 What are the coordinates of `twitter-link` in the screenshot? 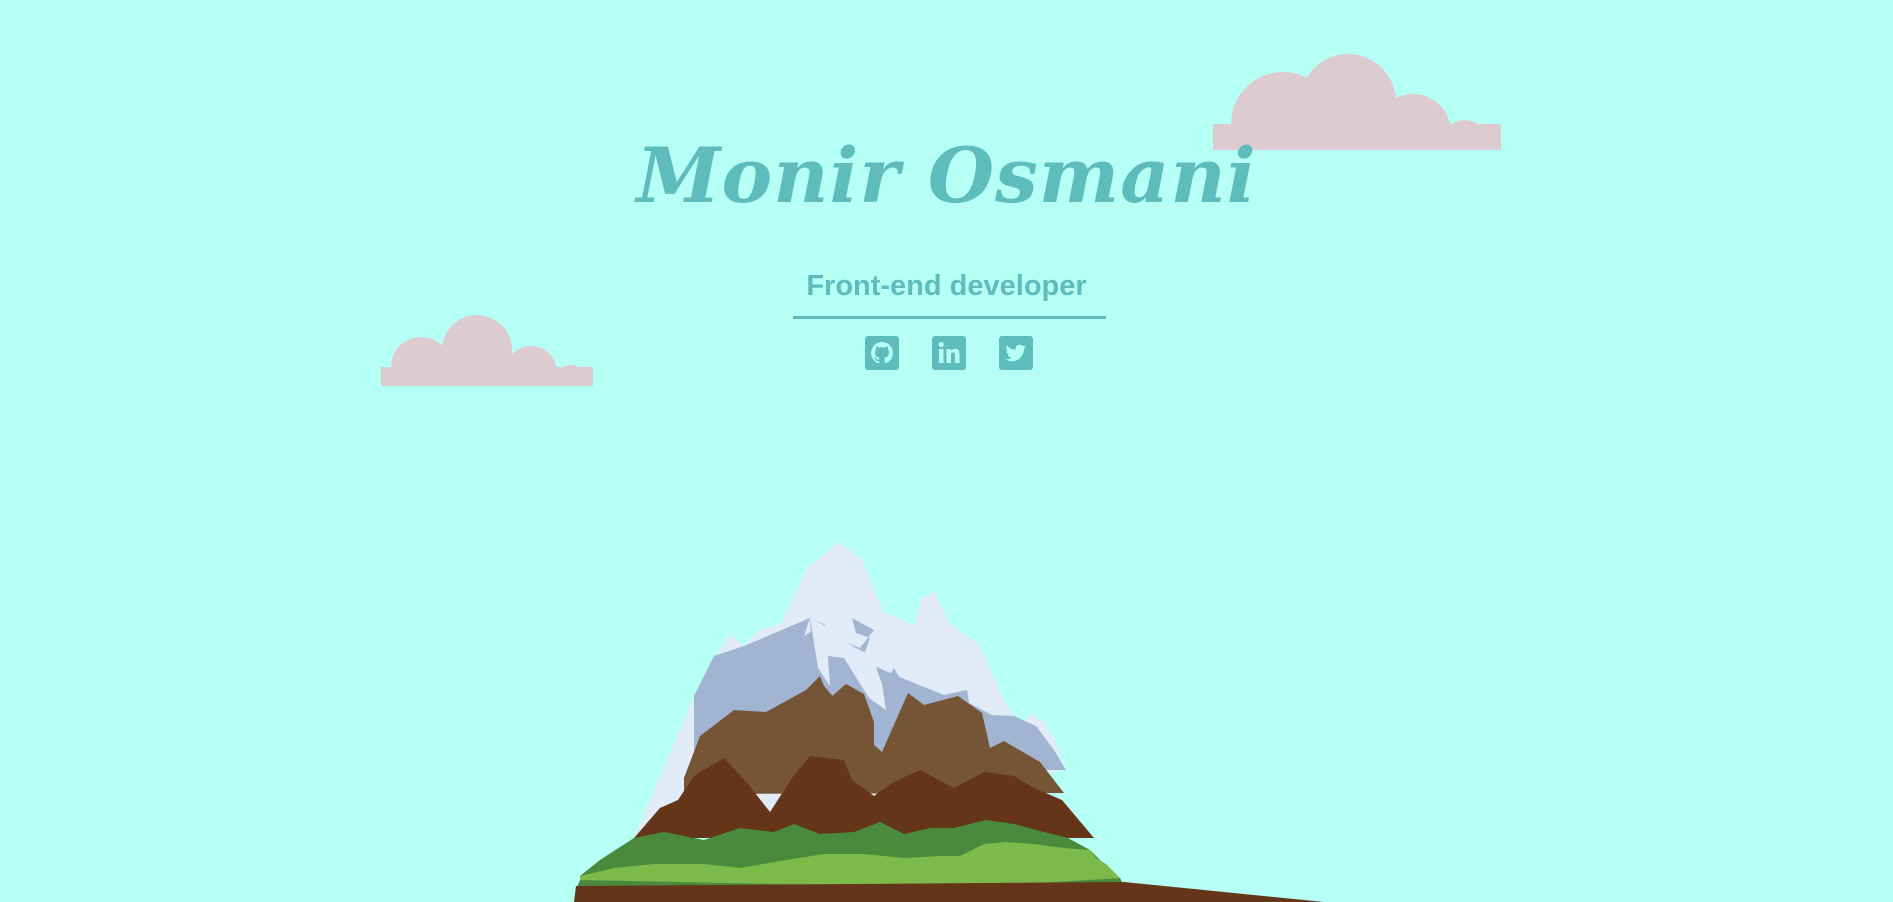 It's located at (1016, 353).